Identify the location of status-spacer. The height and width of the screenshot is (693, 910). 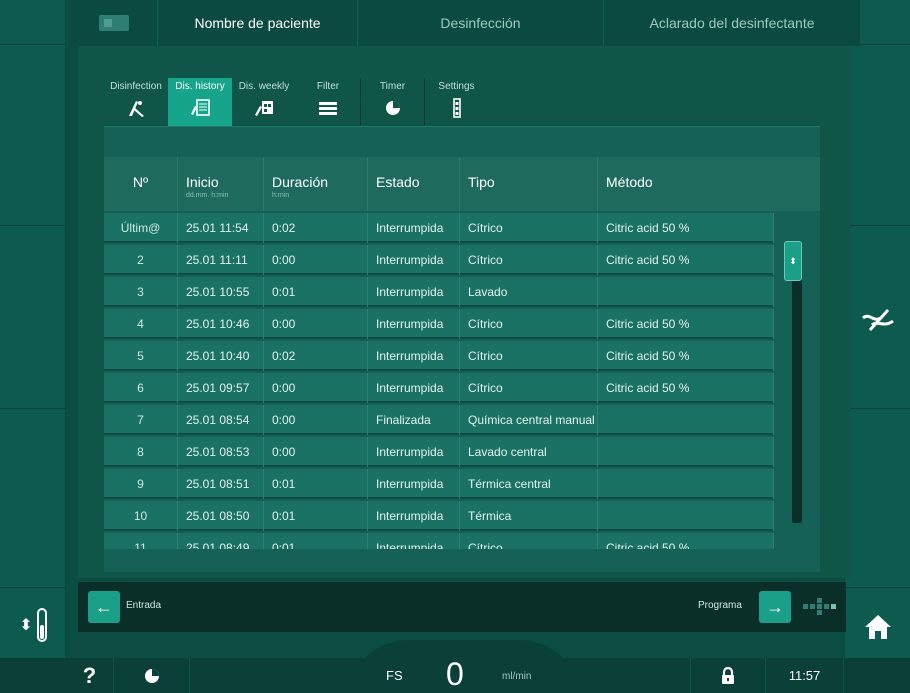
(270, 675).